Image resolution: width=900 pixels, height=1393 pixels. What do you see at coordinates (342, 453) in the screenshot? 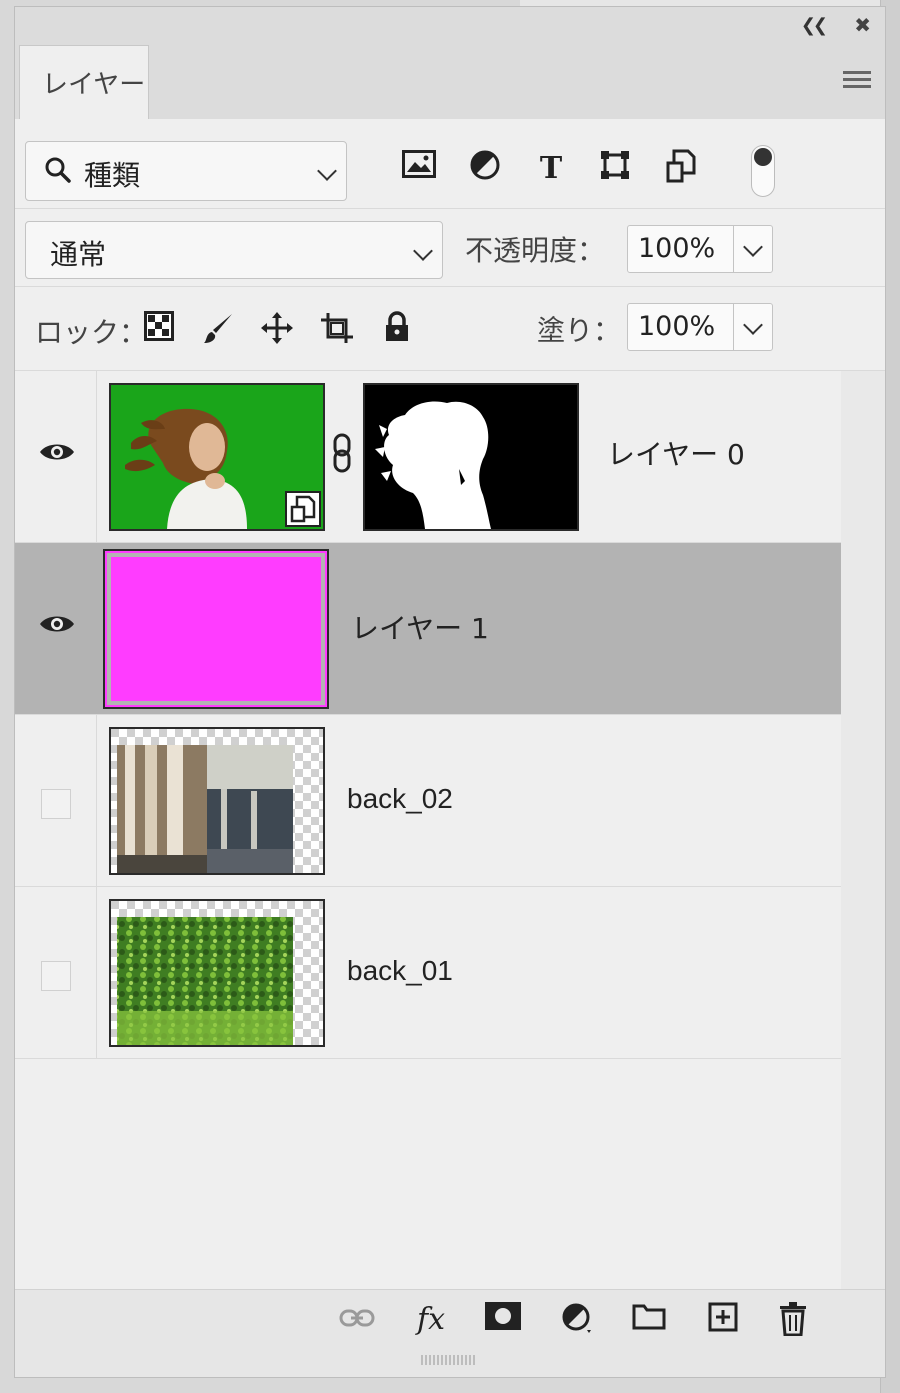
I see `chain-link-icon` at bounding box center [342, 453].